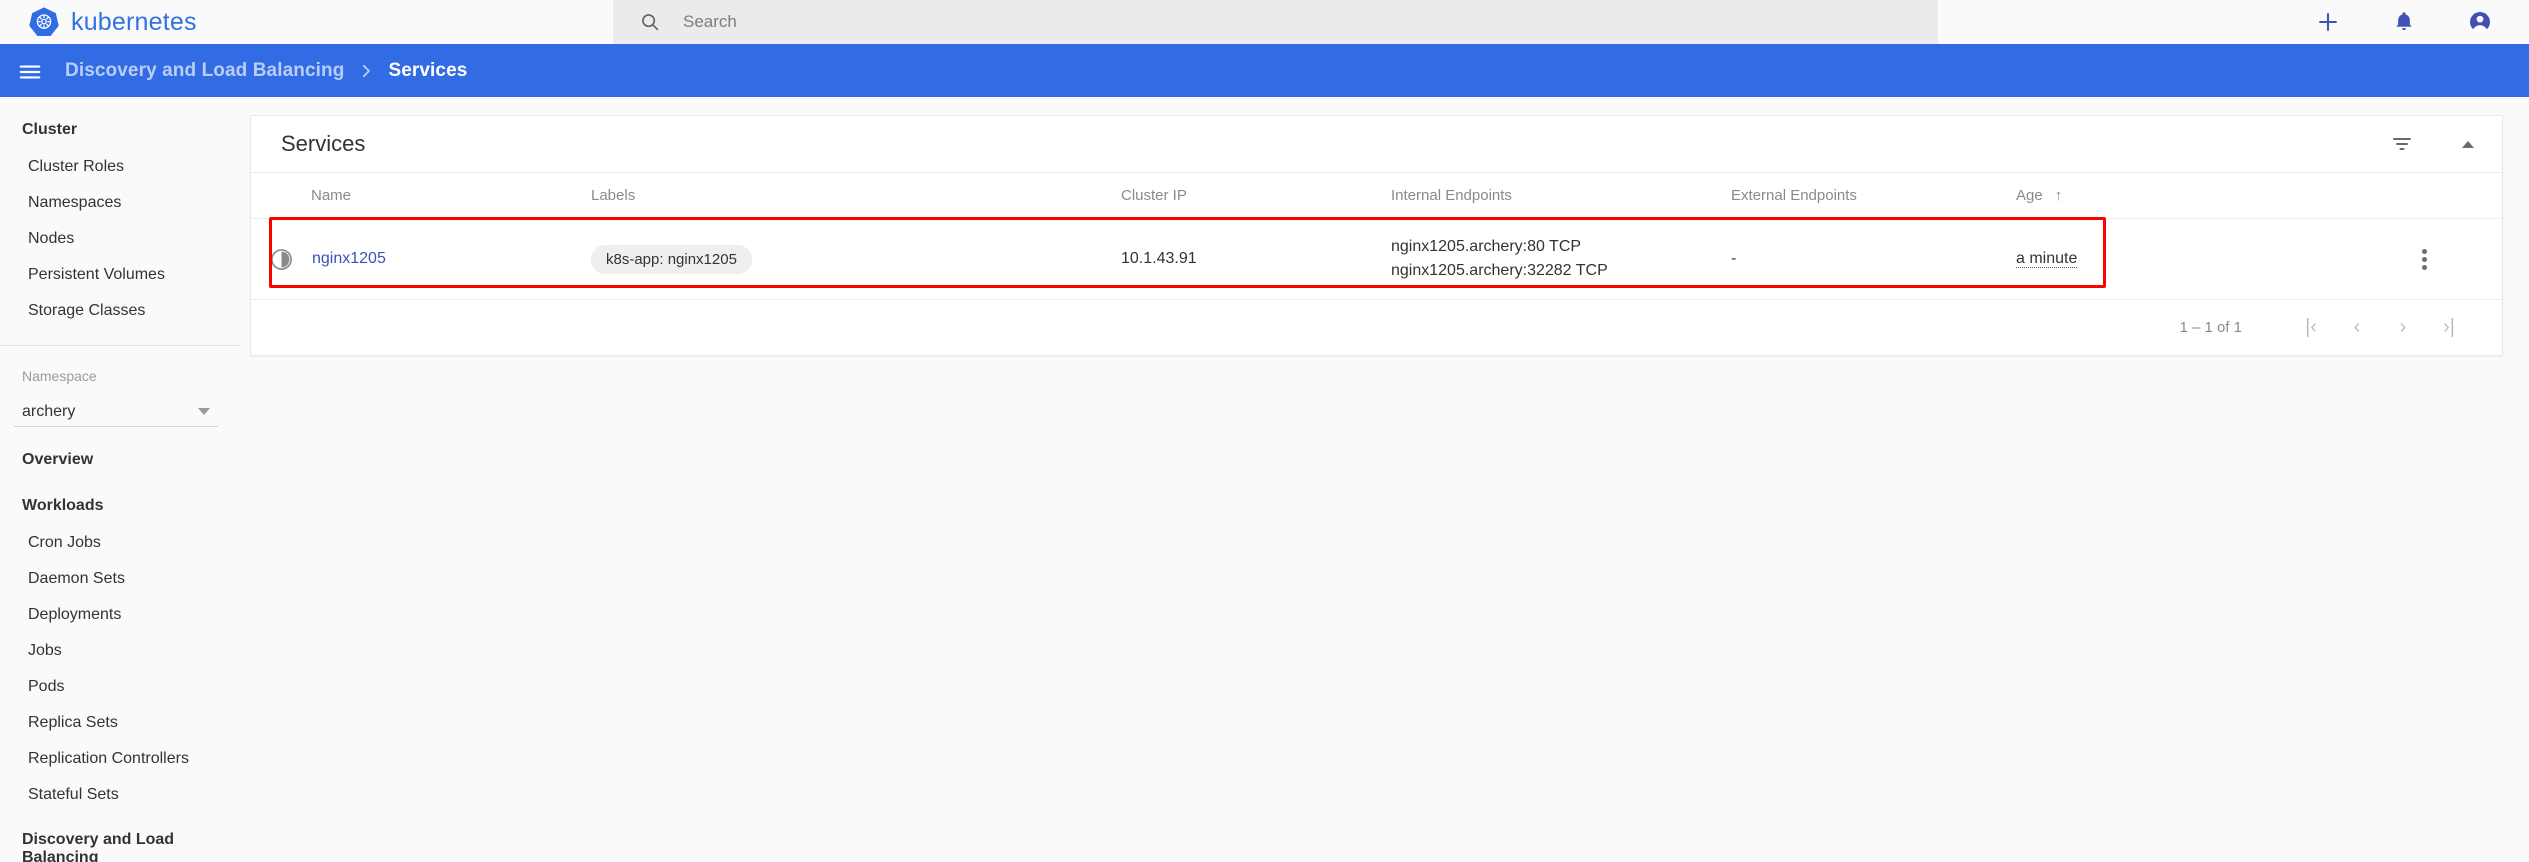 This screenshot has height=862, width=2529. Describe the element at coordinates (366, 71) in the screenshot. I see `breadcrumb-separator-icon` at that location.